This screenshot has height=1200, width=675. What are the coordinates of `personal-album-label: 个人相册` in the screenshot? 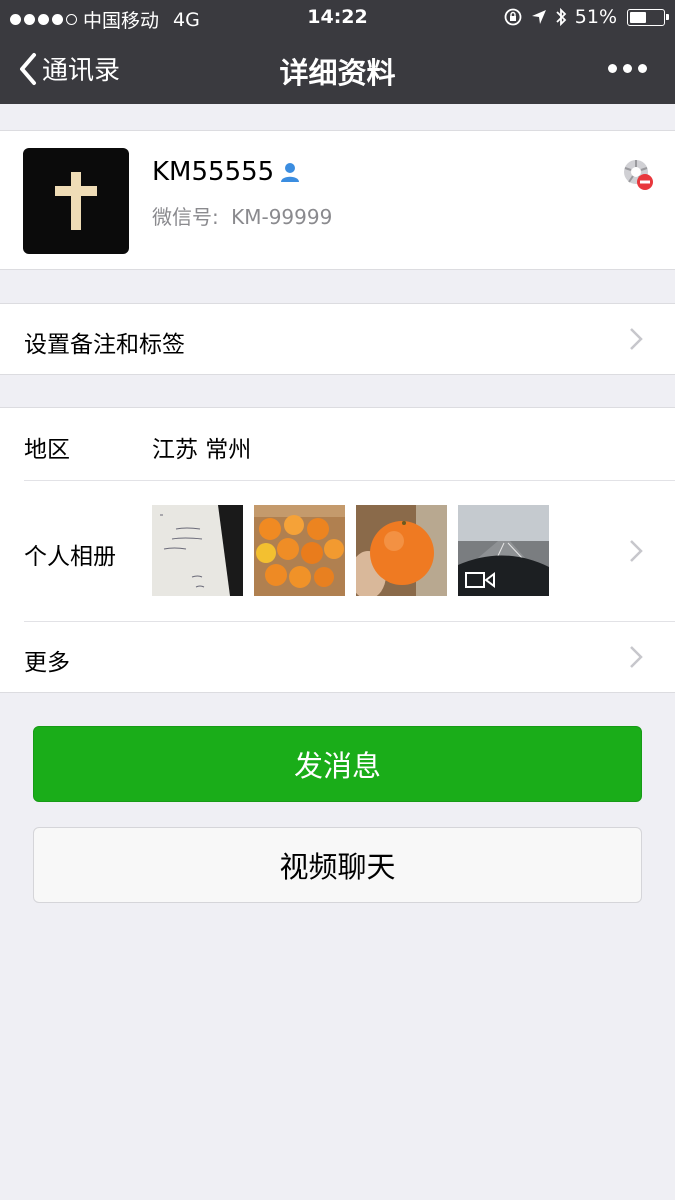 It's located at (70, 557).